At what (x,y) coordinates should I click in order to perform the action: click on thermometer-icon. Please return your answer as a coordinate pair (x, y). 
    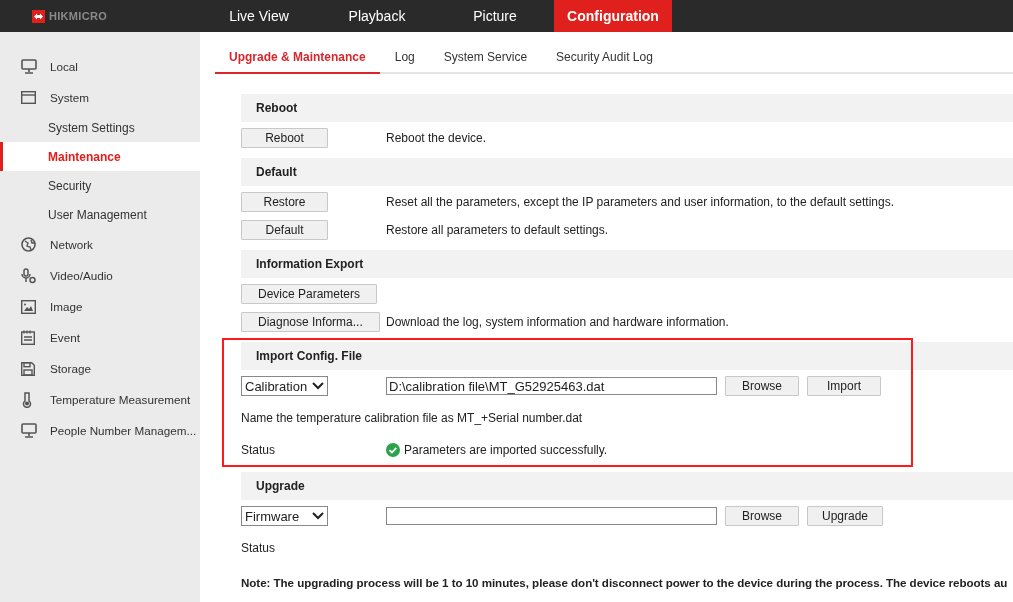
    Looking at the image, I should click on (27, 399).